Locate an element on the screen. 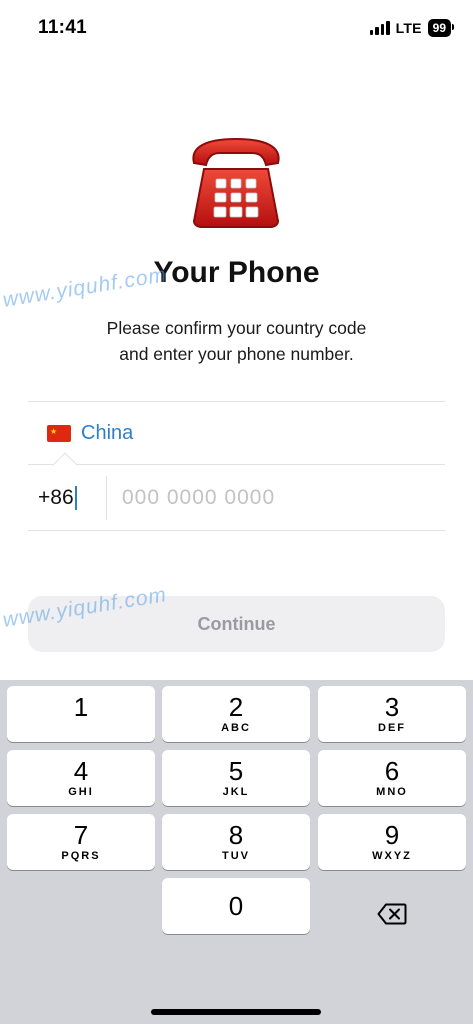 The width and height of the screenshot is (473, 1024). country-code-field: +86 is located at coordinates (71, 498).